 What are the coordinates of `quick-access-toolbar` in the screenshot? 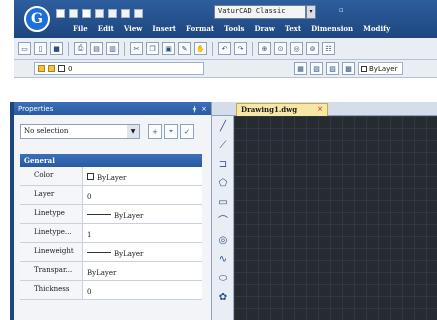 It's located at (99, 13).